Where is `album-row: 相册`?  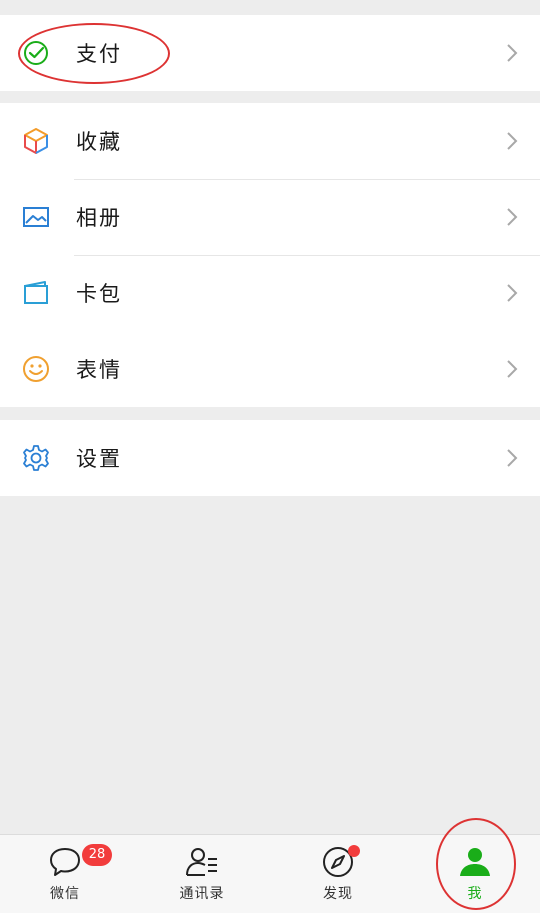
album-row: 相册 is located at coordinates (270, 217).